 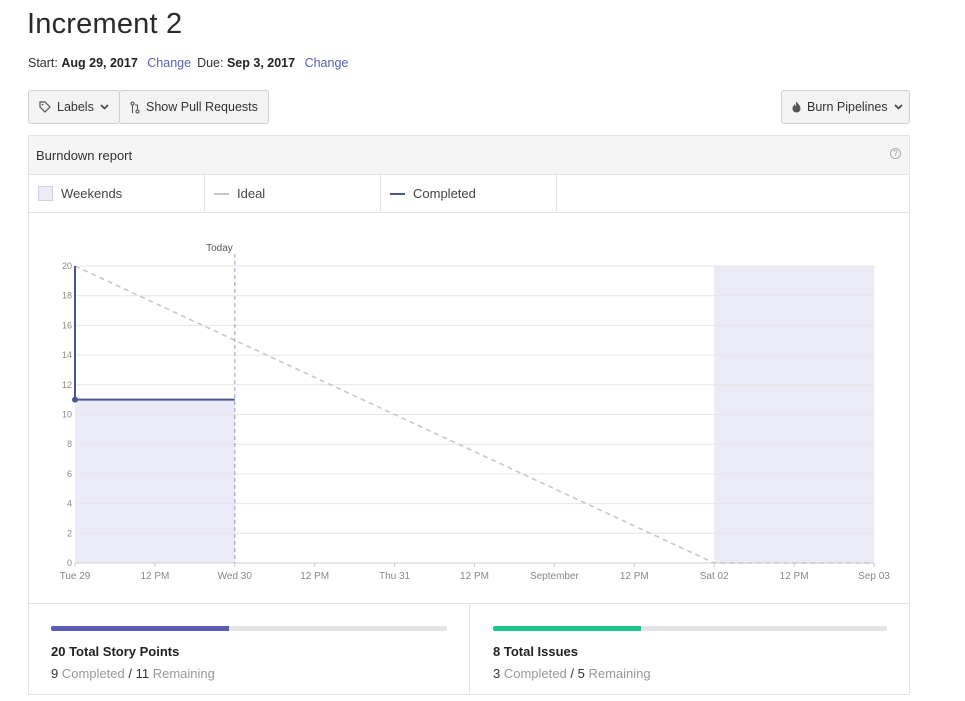 What do you see at coordinates (99, 63) in the screenshot?
I see `start-date: Aug 29, 2017` at bounding box center [99, 63].